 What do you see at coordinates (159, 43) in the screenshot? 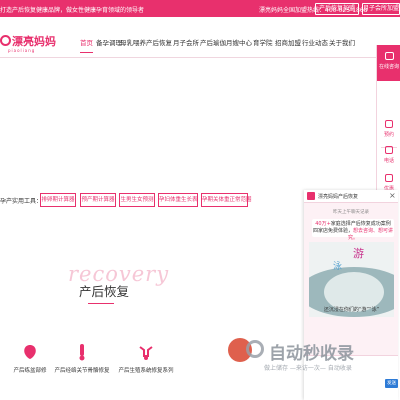
I see `nav-item-recovery: 产后恢复` at bounding box center [159, 43].